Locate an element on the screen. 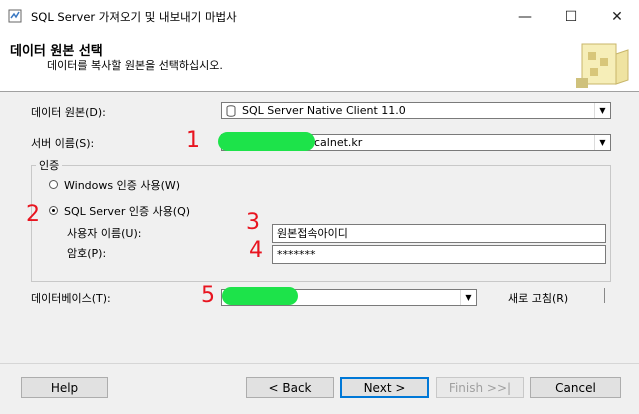  close-icon: ✕ is located at coordinates (617, 16).